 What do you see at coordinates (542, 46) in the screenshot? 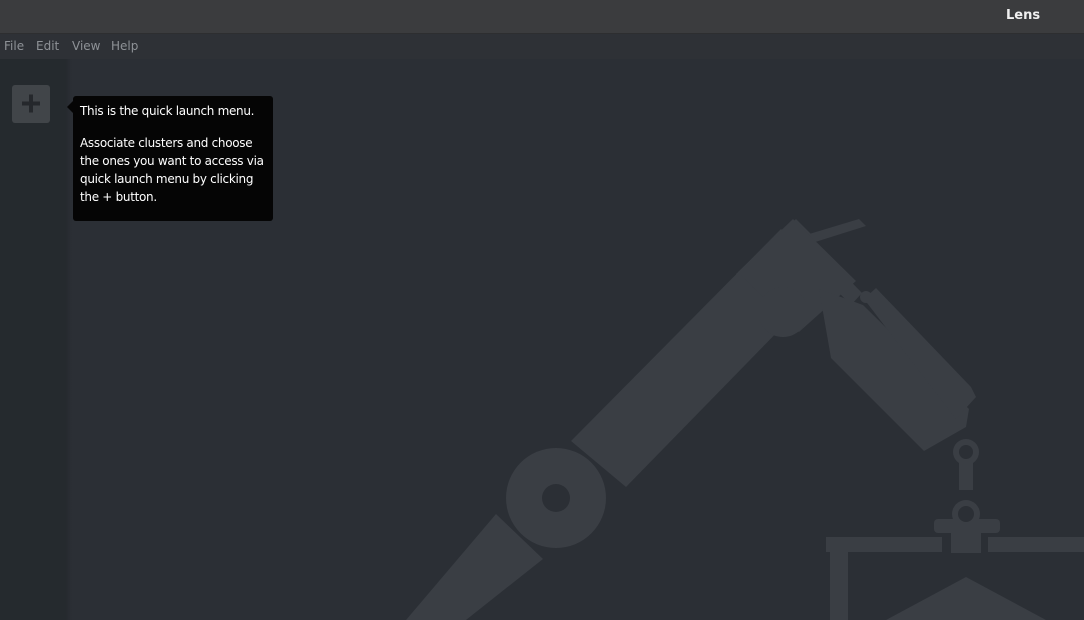
I see `menu-bar: File Edit View Help` at bounding box center [542, 46].